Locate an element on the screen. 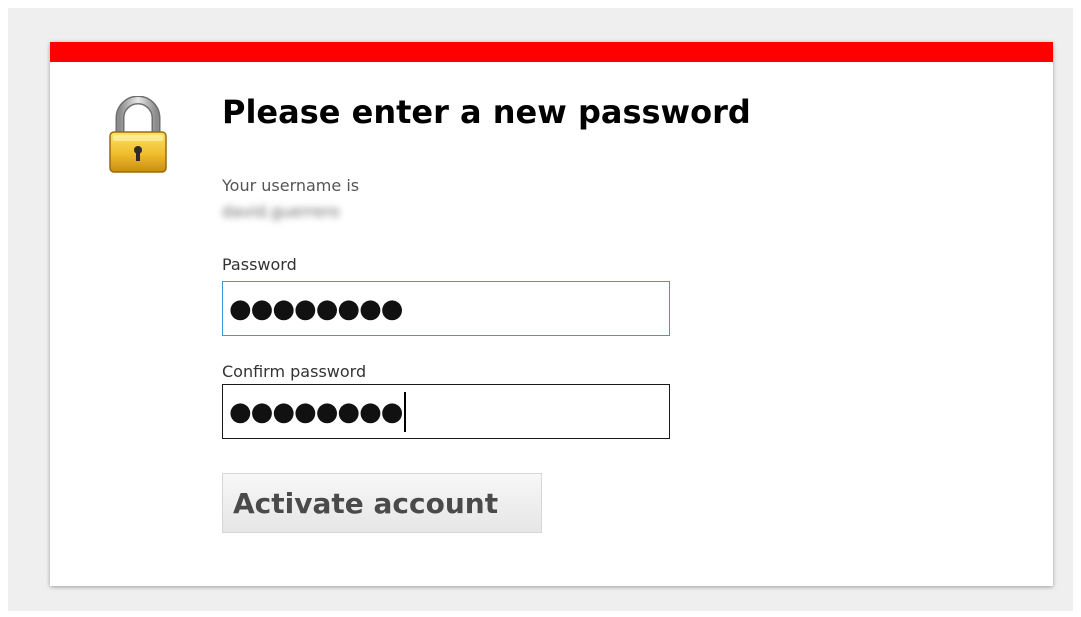  password-field: ●●●●●●●● is located at coordinates (446, 308).